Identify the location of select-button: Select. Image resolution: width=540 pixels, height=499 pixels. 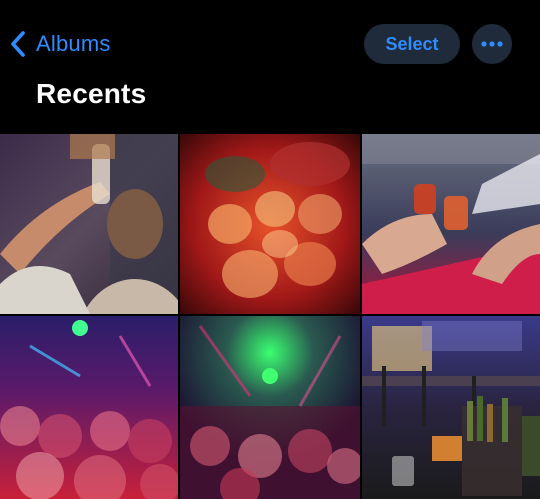
(412, 44).